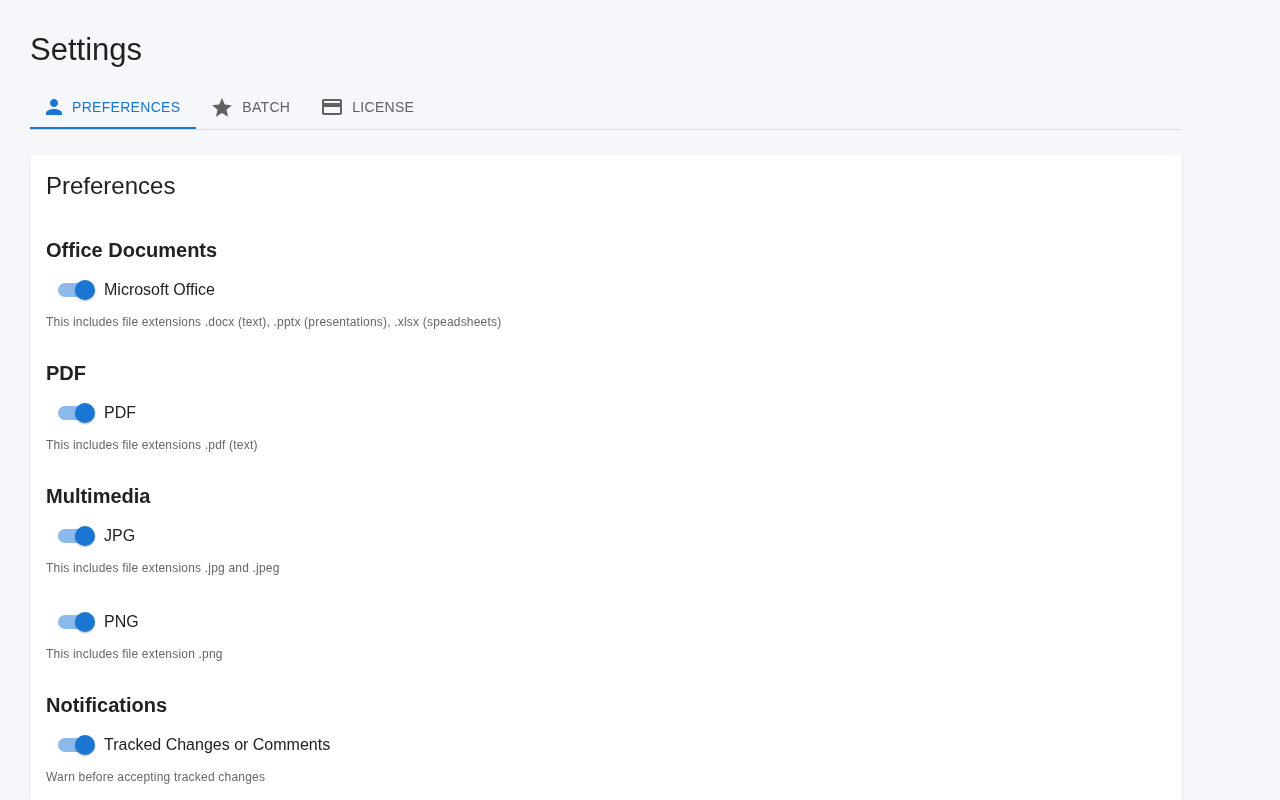 The image size is (1280, 800). I want to click on section-heading: Office Documents, so click(132, 250).